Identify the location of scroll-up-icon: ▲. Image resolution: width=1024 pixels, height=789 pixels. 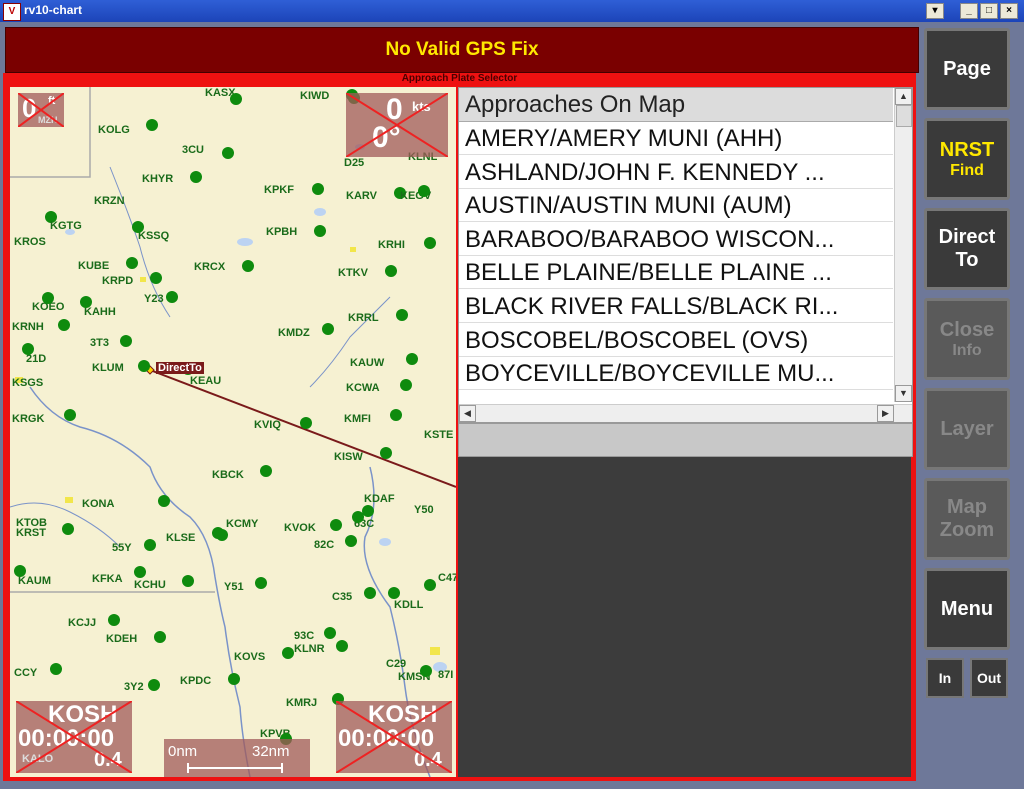
(903, 96).